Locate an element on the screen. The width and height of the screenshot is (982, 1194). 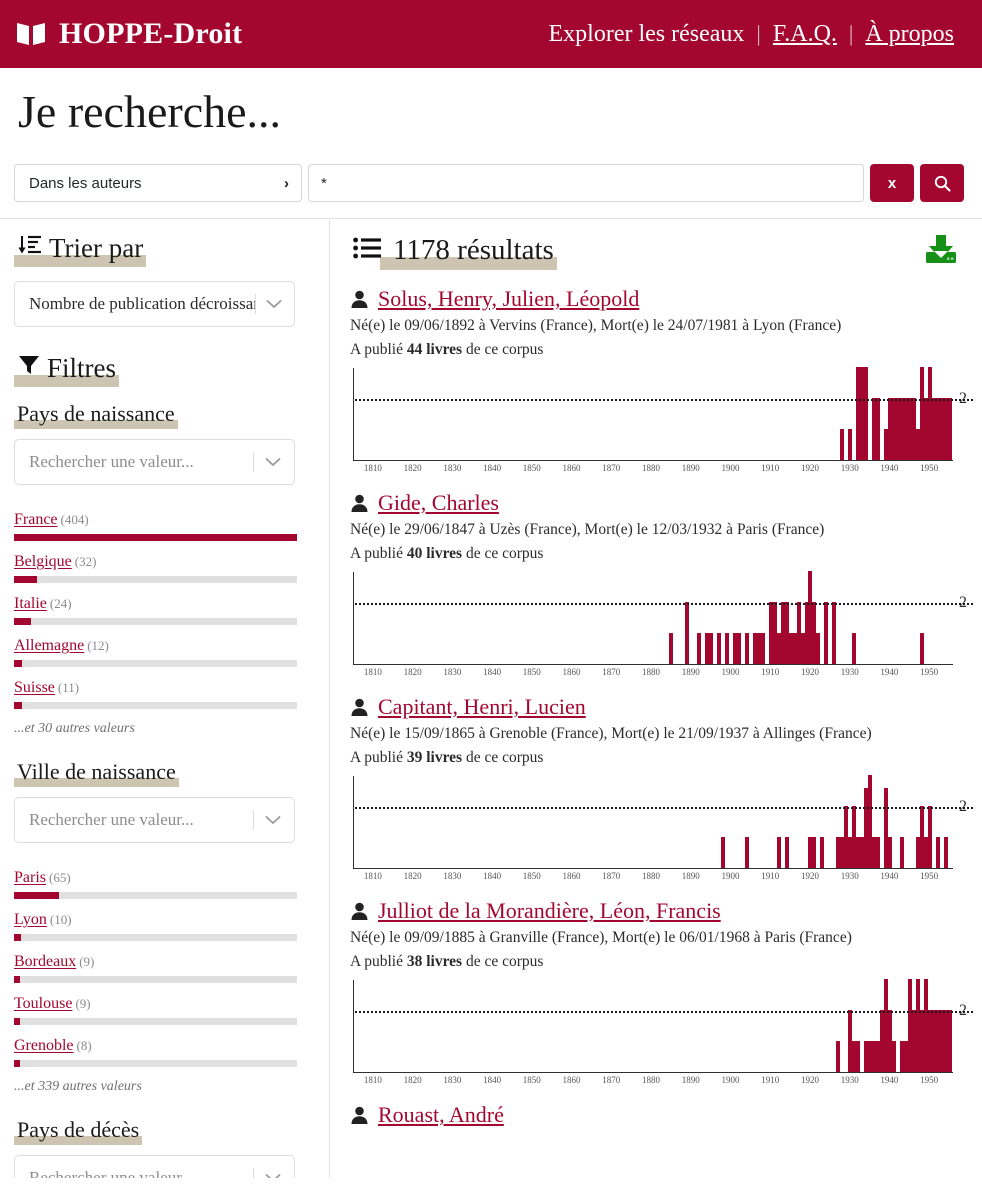
clear-search-button: x is located at coordinates (892, 183).